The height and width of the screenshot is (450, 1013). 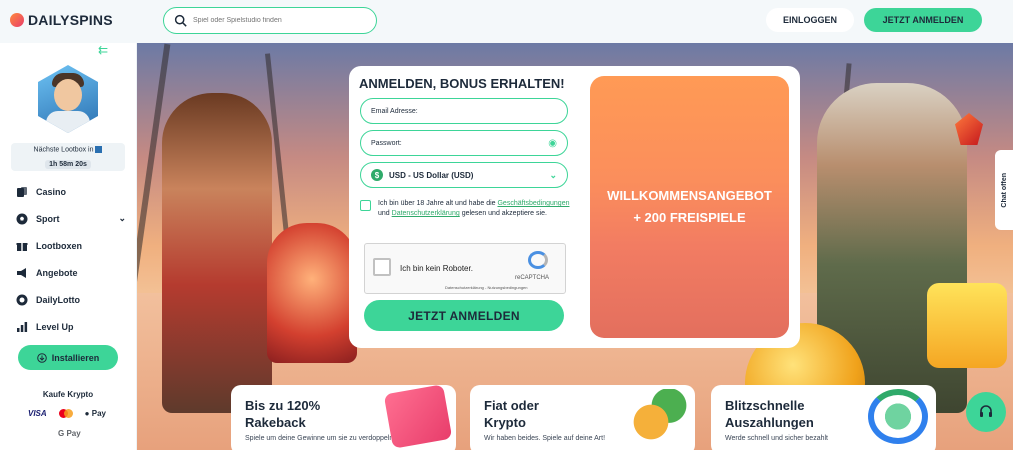 What do you see at coordinates (58, 299) in the screenshot?
I see `sidebar-item-label: DailyLotto` at bounding box center [58, 299].